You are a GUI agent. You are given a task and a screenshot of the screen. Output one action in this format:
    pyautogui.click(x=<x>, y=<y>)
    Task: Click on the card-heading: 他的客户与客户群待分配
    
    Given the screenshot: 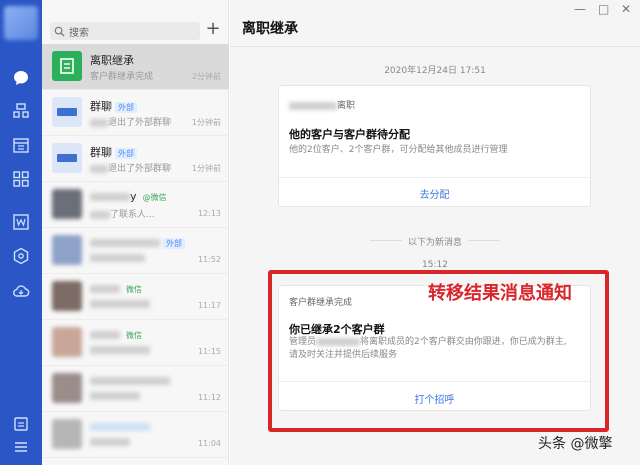 What is the action you would take?
    pyautogui.click(x=349, y=134)
    